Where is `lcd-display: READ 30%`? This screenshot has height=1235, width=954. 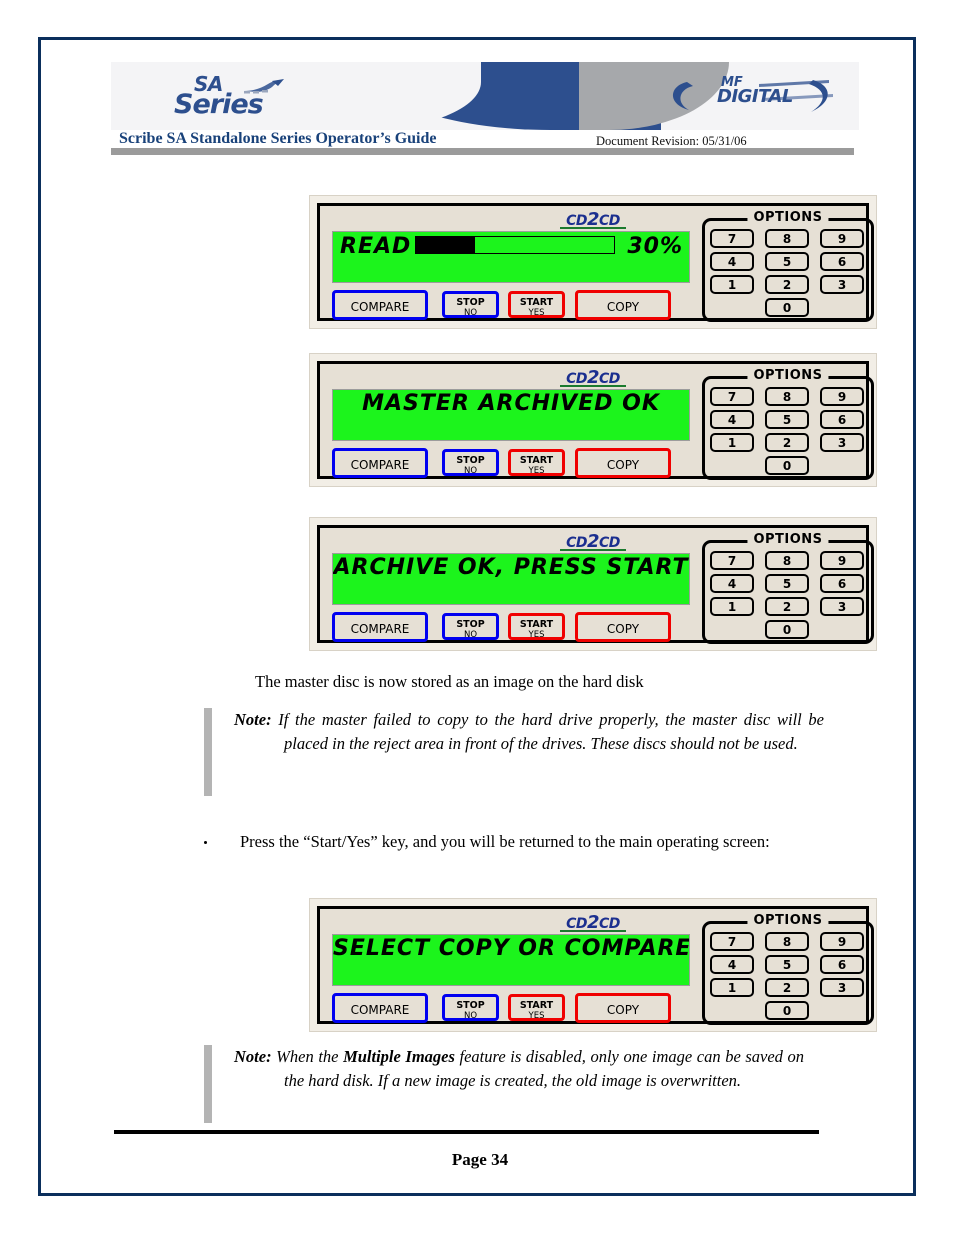
lcd-display: READ 30% is located at coordinates (511, 257).